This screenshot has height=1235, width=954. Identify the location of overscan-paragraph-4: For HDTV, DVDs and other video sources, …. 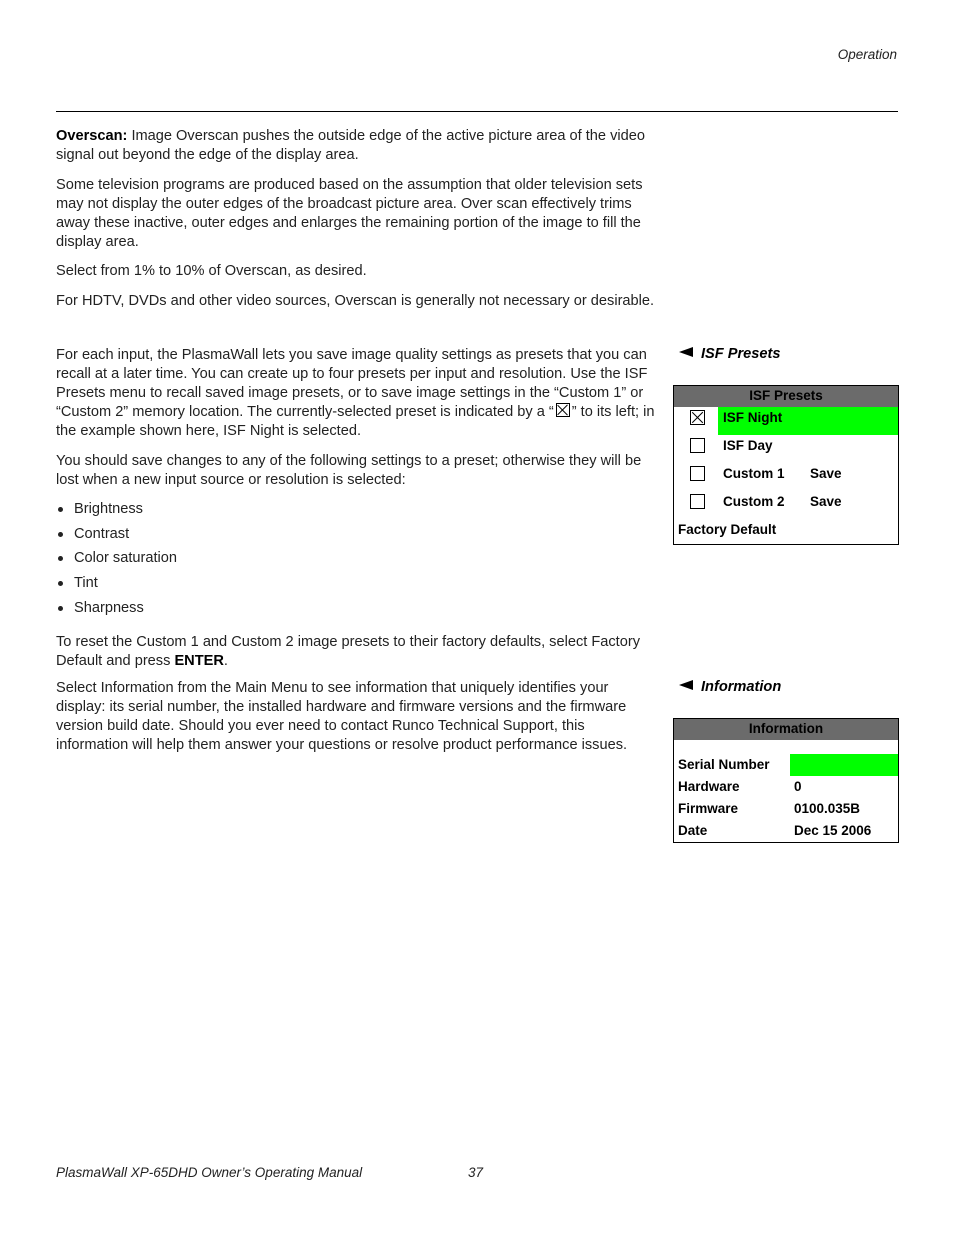
(355, 300).